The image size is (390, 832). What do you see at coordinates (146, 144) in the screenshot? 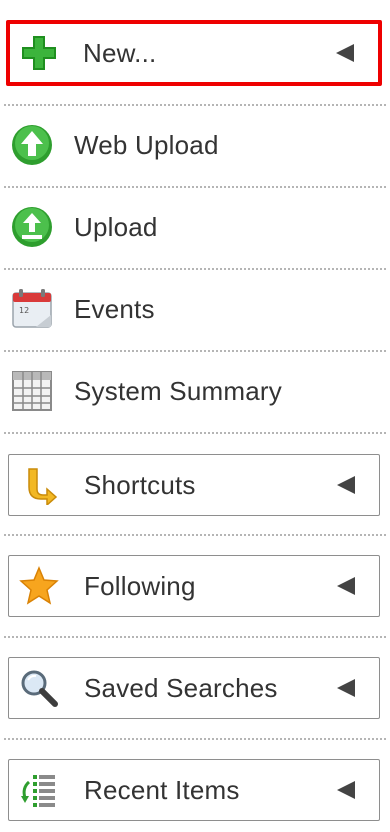
I see `web-upload-label: Web Upload` at bounding box center [146, 144].